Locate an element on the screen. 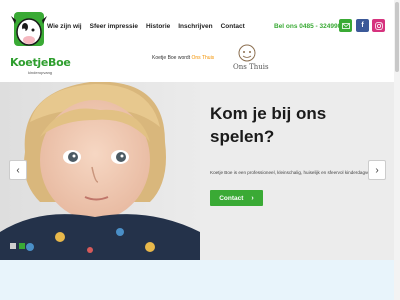 This screenshot has width=400, height=300. slider-next-button: › is located at coordinates (377, 170).